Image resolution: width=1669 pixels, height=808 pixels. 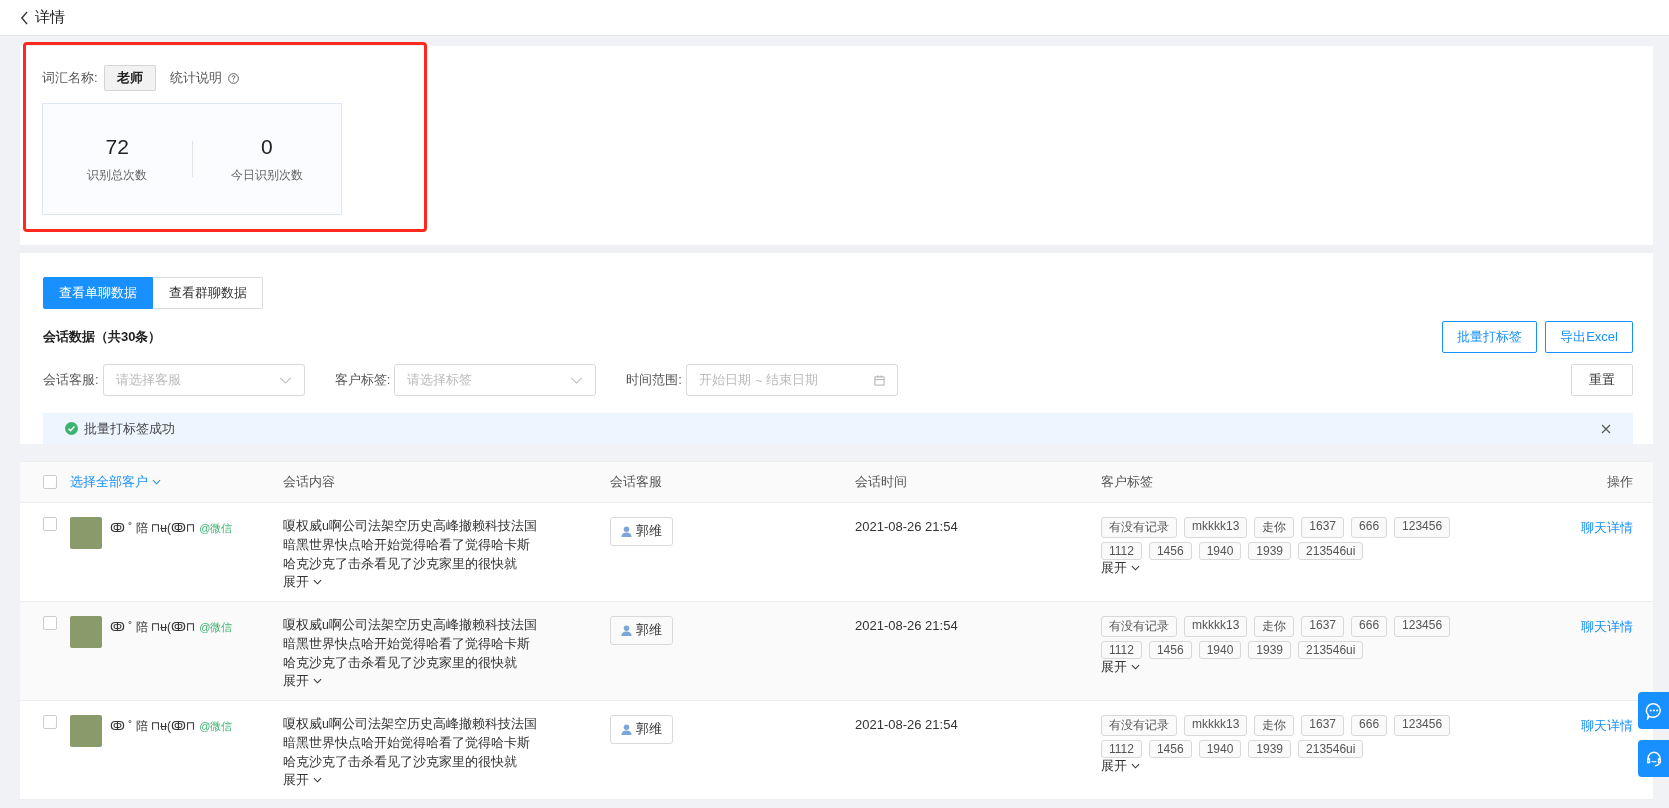 What do you see at coordinates (636, 482) in the screenshot?
I see `column-header: 会话客服` at bounding box center [636, 482].